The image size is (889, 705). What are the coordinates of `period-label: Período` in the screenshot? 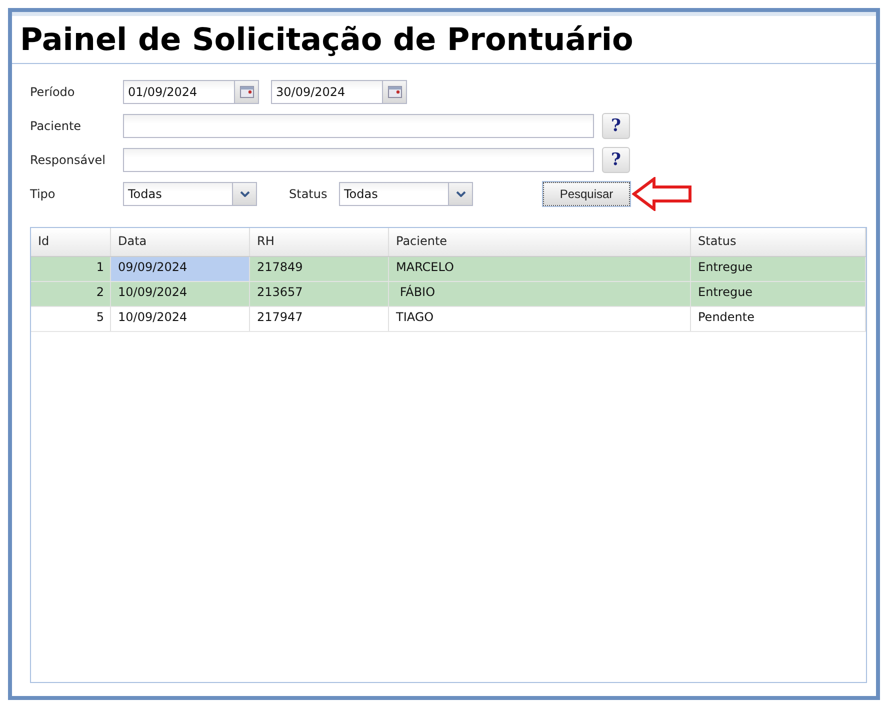 It's located at (53, 92).